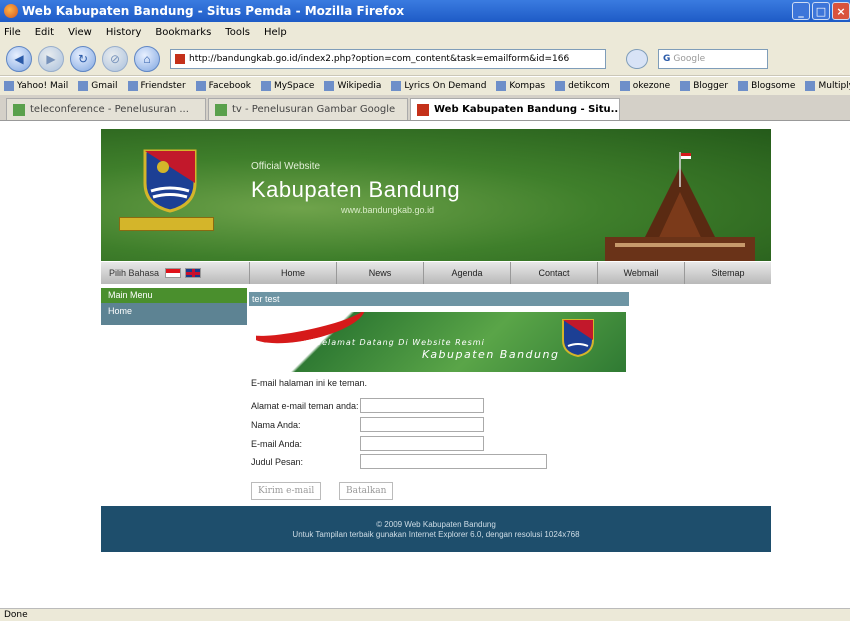  I want to click on bookmark-okezone: okezone, so click(645, 86).